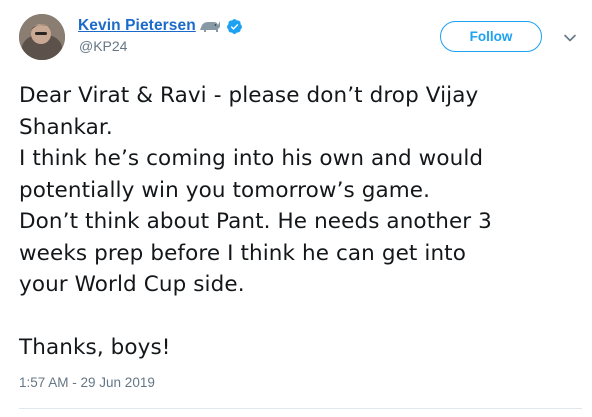  Describe the element at coordinates (137, 26) in the screenshot. I see `display-name-link: Kevin Pietersen` at that location.